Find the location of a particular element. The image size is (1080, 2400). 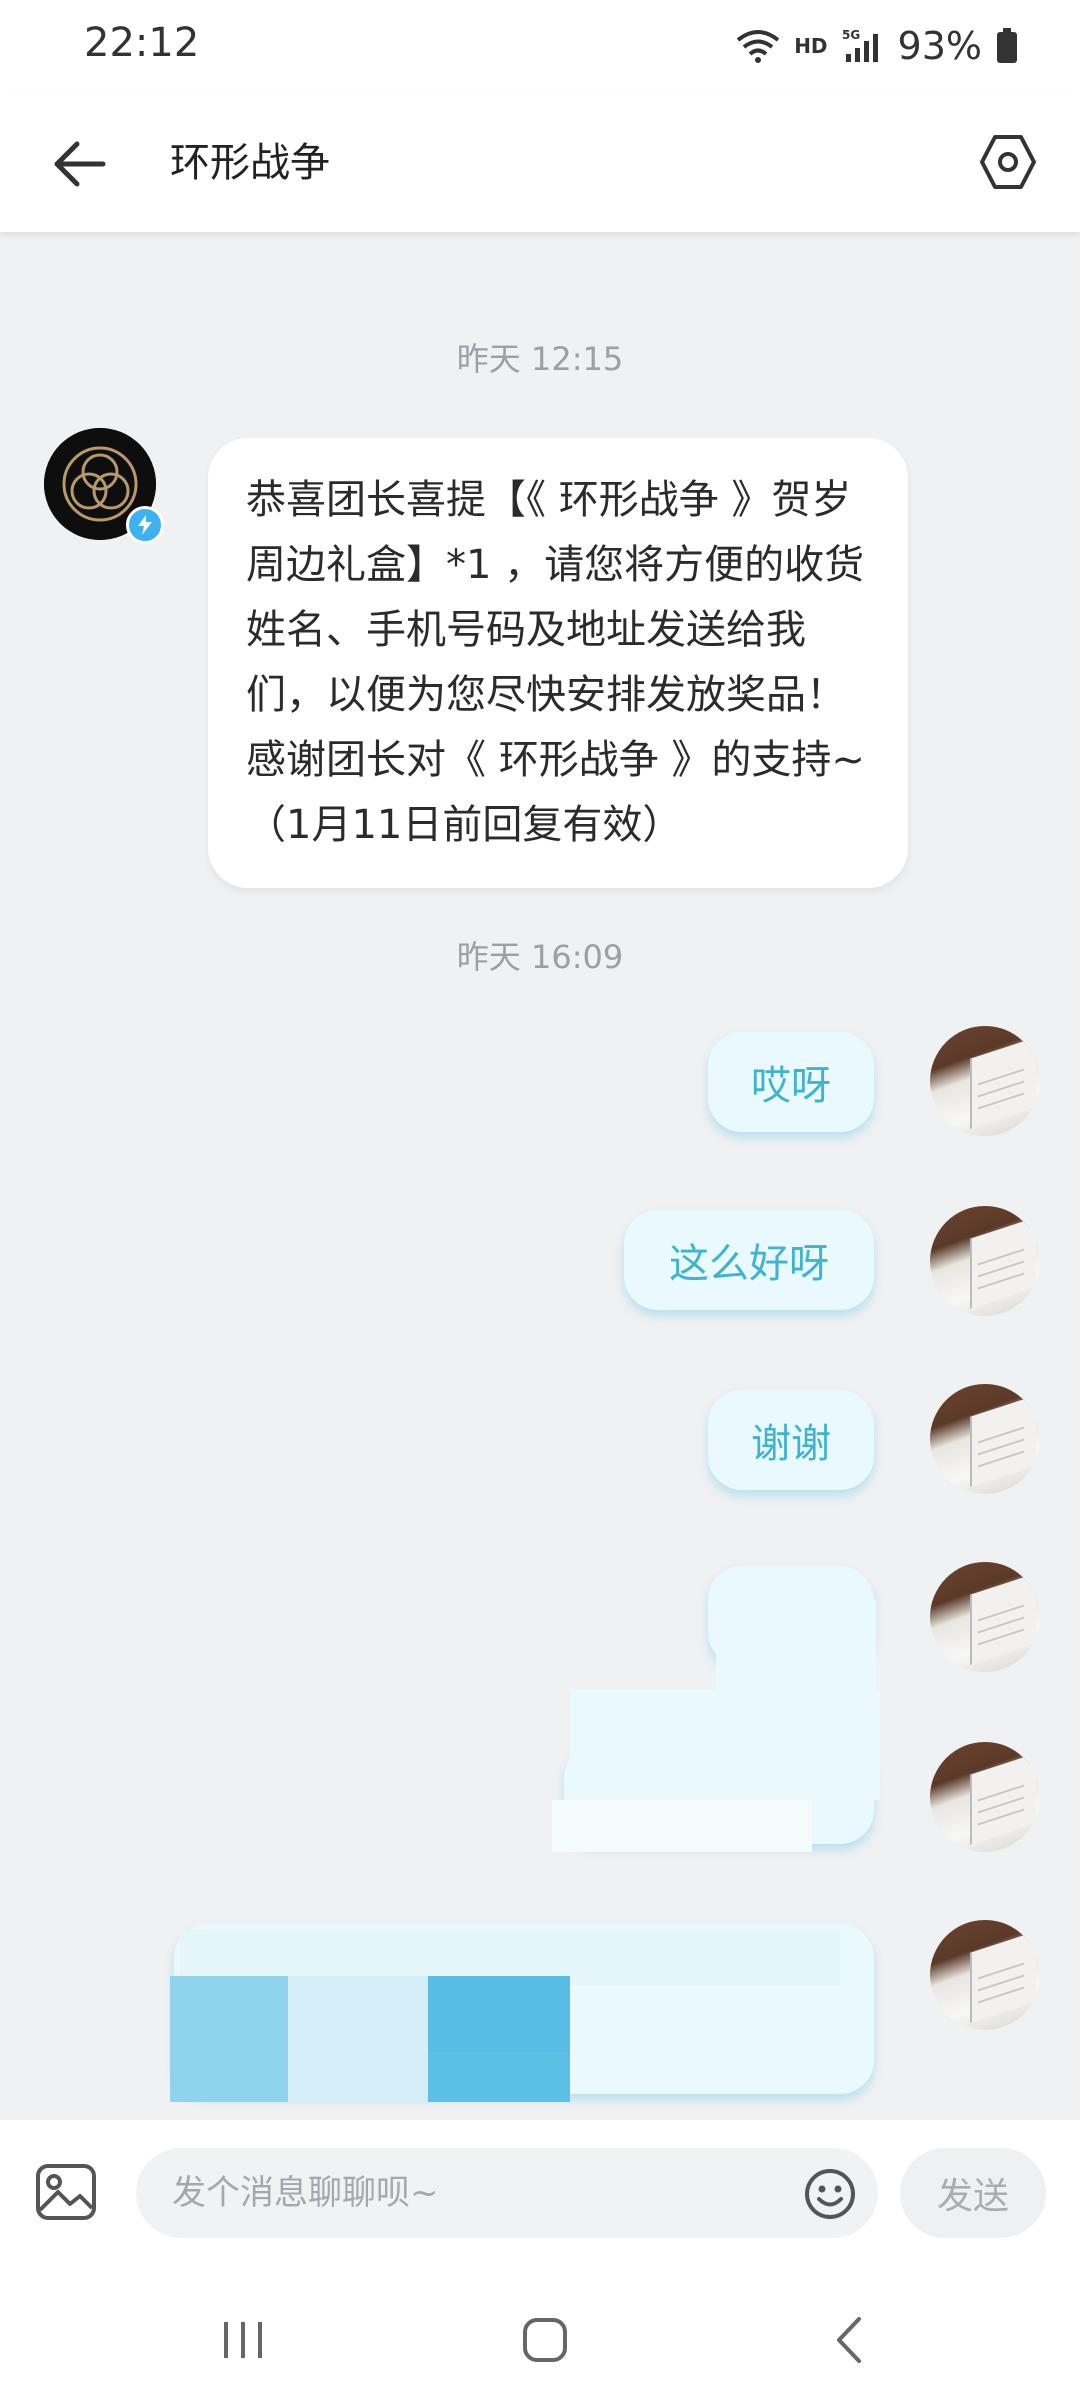

nav-back-button is located at coordinates (849, 2340).